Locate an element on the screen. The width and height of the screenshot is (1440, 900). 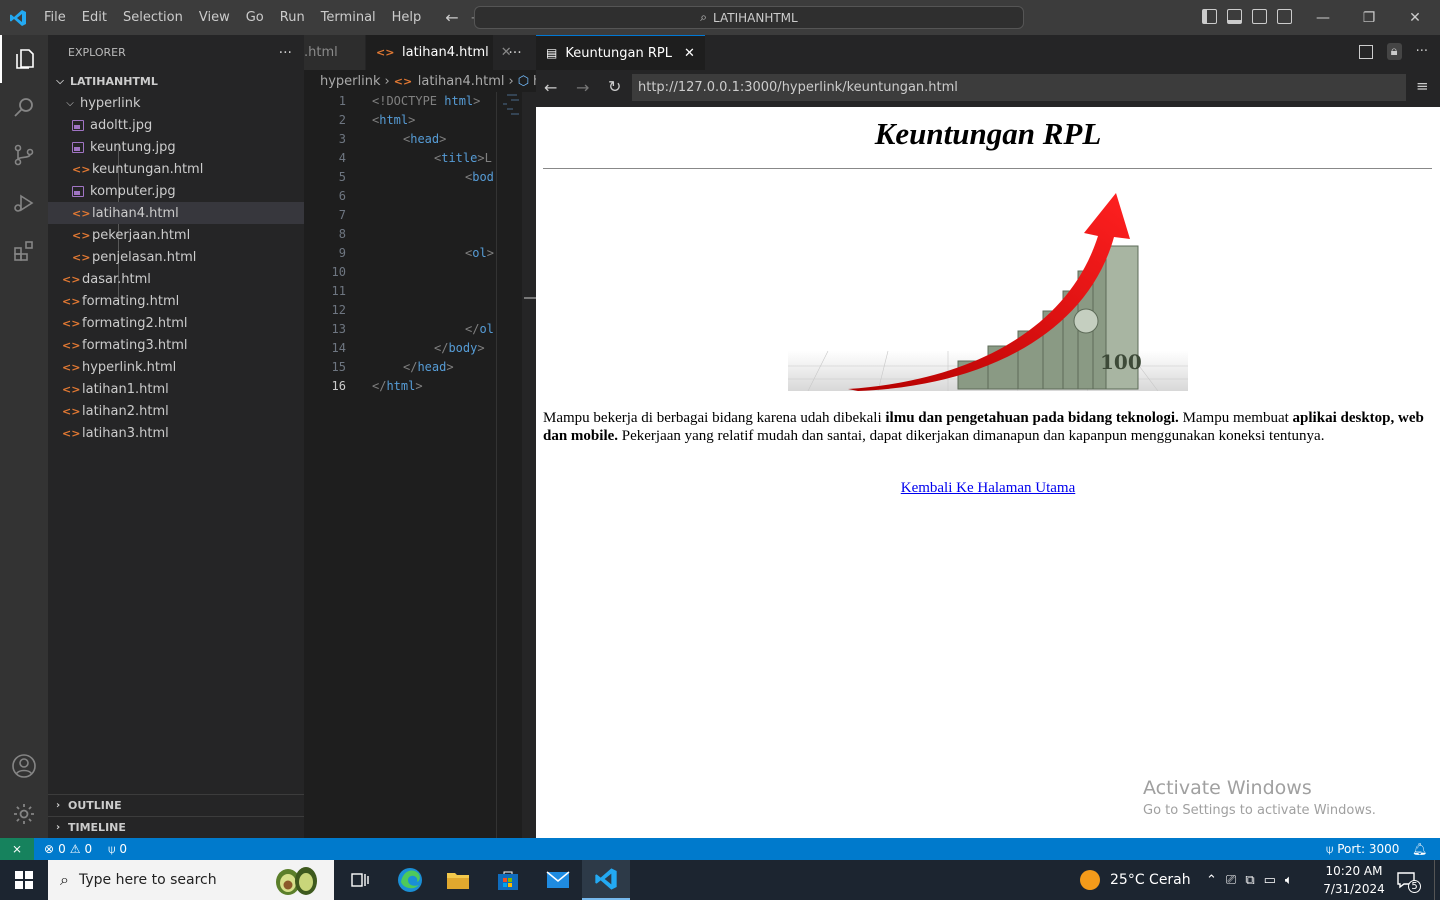
edge-browser-icon is located at coordinates (410, 880).